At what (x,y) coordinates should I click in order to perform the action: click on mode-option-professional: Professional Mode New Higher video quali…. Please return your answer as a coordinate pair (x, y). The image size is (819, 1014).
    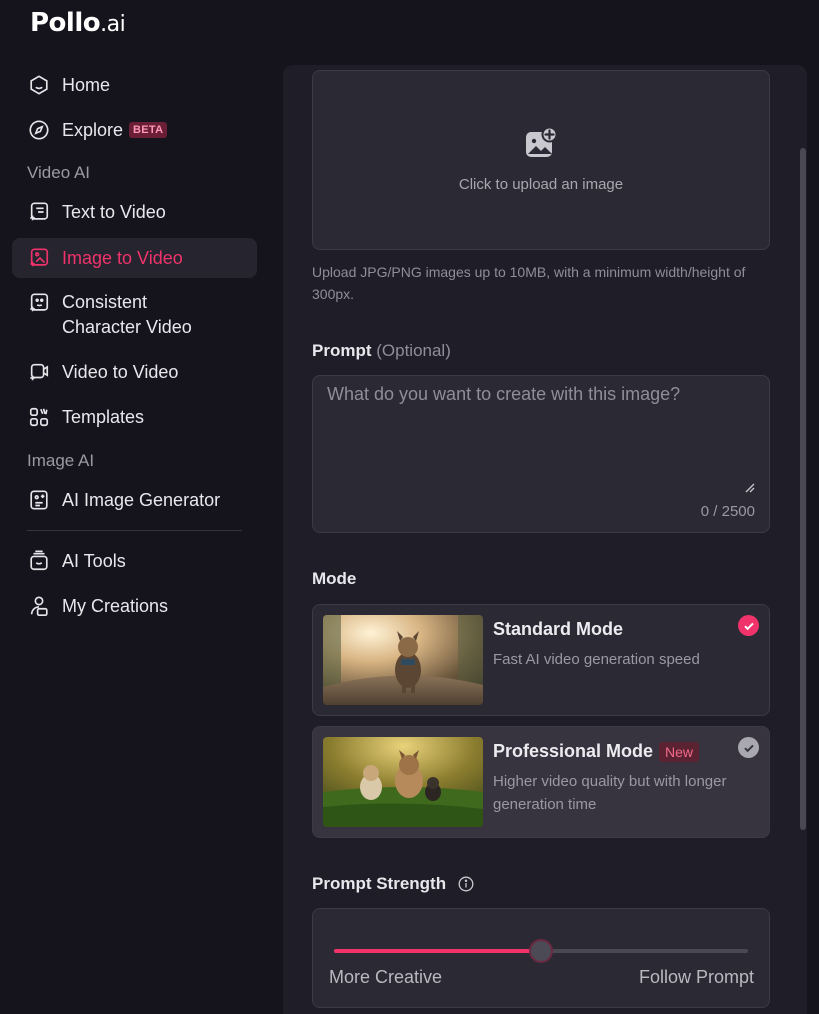
    Looking at the image, I should click on (541, 782).